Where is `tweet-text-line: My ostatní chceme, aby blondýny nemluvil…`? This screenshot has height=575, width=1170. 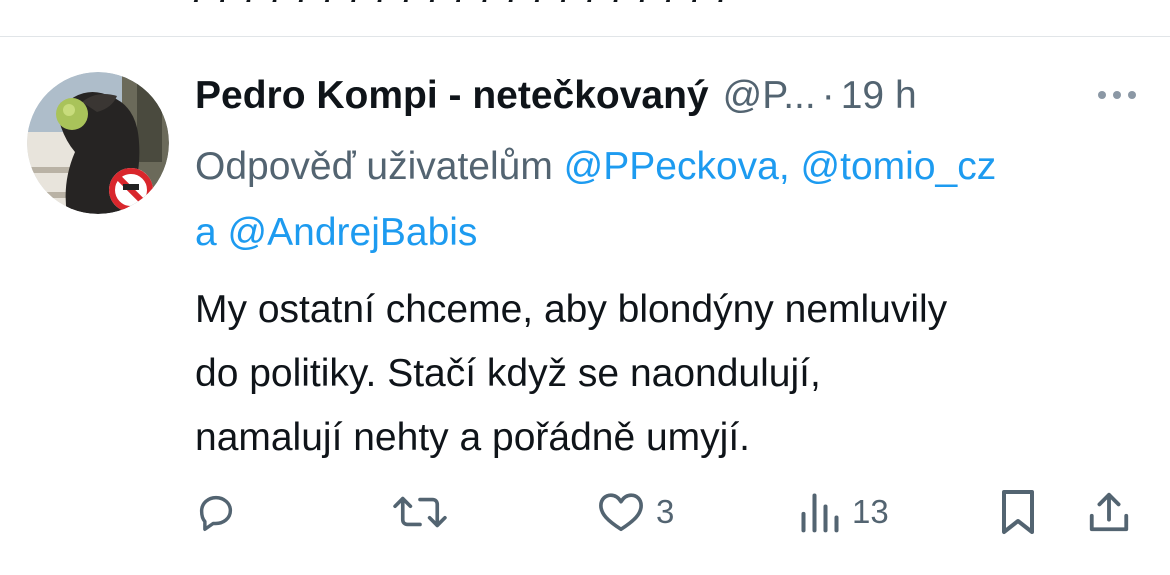 tweet-text-line: My ostatní chceme, aby blondýny nemluvil… is located at coordinates (571, 309).